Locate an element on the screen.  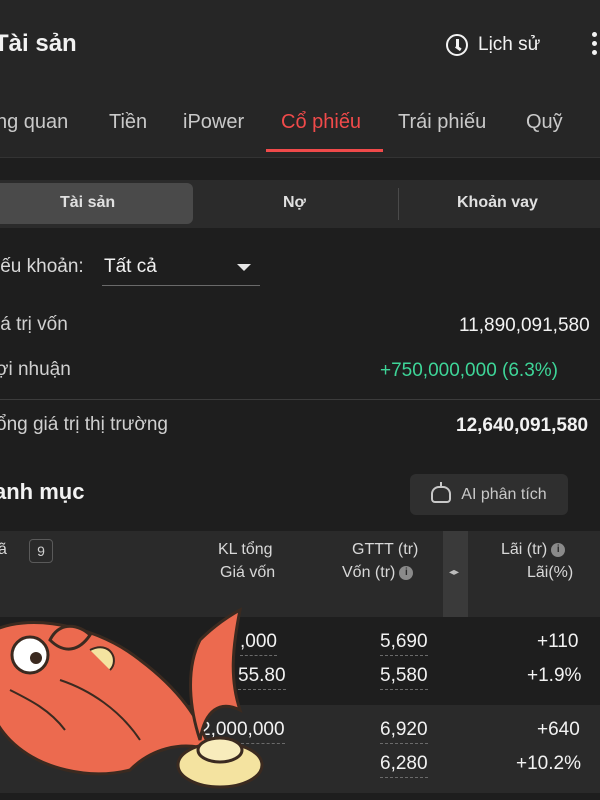
capital-value-cell: 5,580 is located at coordinates (404, 677).